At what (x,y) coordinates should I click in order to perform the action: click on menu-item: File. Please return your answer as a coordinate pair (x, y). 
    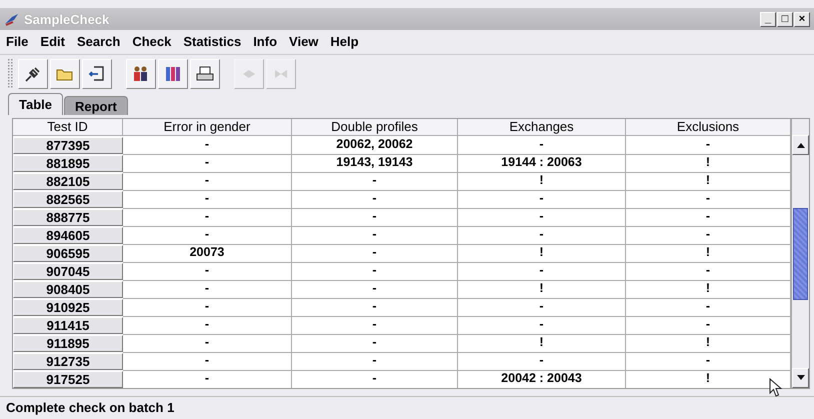
    Looking at the image, I should click on (17, 42).